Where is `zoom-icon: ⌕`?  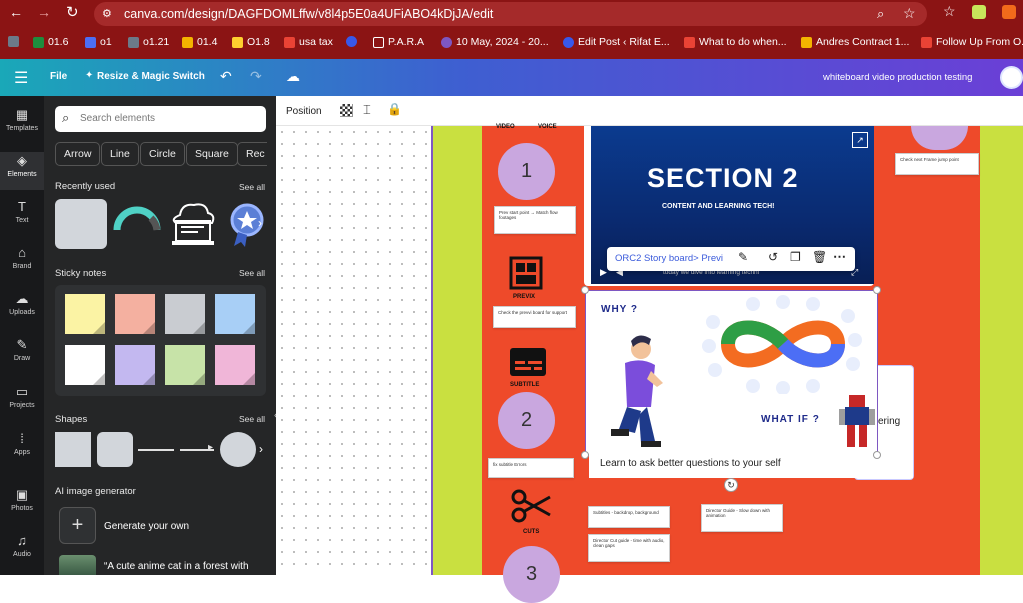
zoom-icon: ⌕ is located at coordinates (880, 14).